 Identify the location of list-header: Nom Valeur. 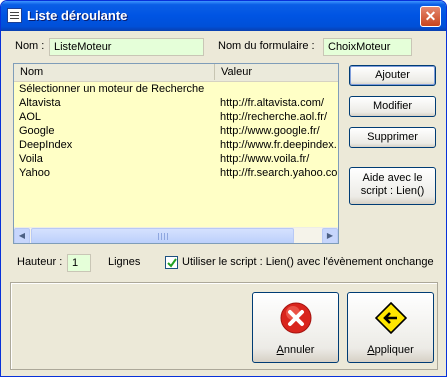
(176, 73).